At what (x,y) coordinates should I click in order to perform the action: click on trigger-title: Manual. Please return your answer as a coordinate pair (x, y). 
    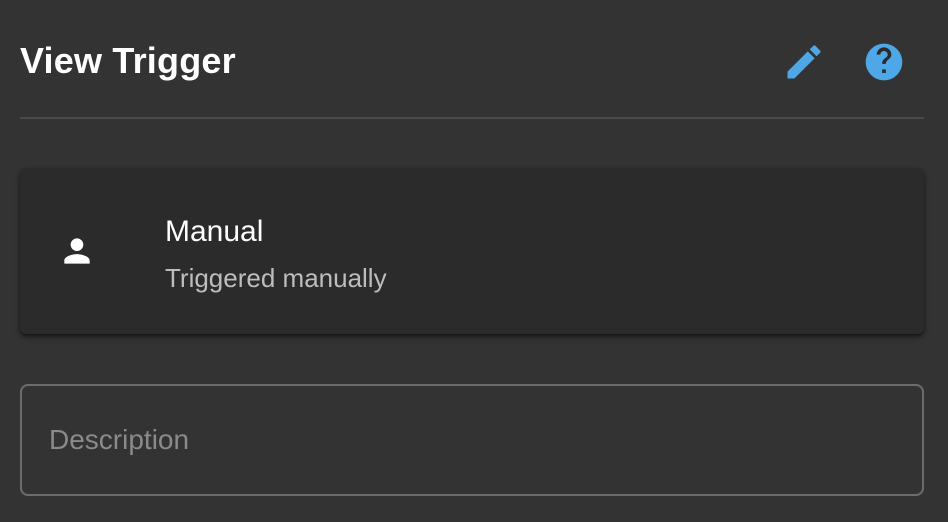
    Looking at the image, I should click on (214, 231).